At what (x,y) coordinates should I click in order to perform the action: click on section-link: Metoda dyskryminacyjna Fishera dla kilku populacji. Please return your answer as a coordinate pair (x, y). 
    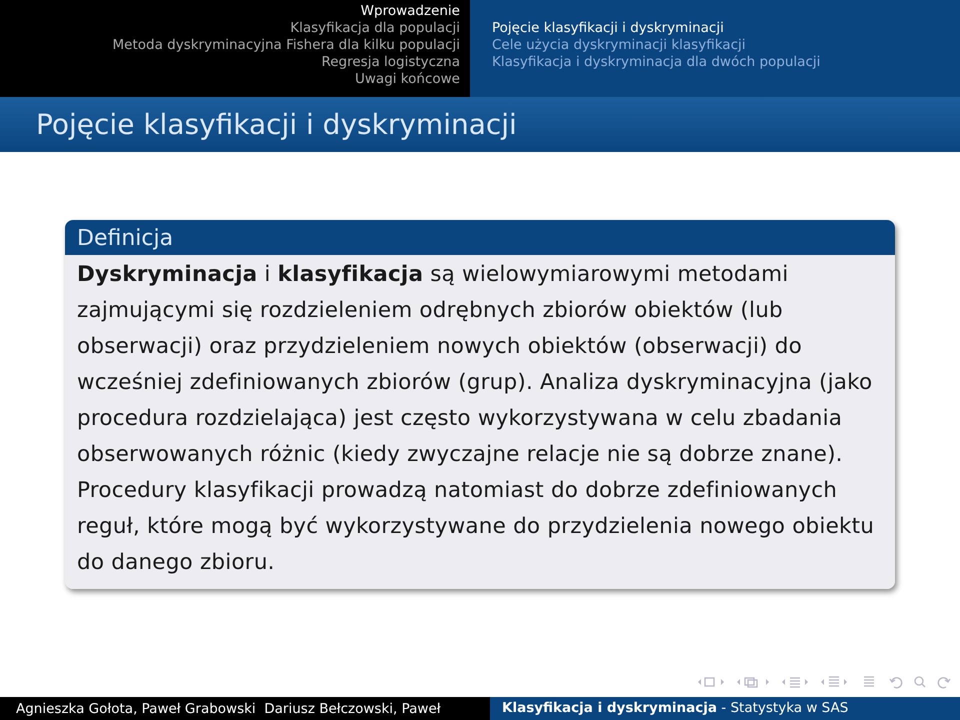
    Looking at the image, I should click on (286, 45).